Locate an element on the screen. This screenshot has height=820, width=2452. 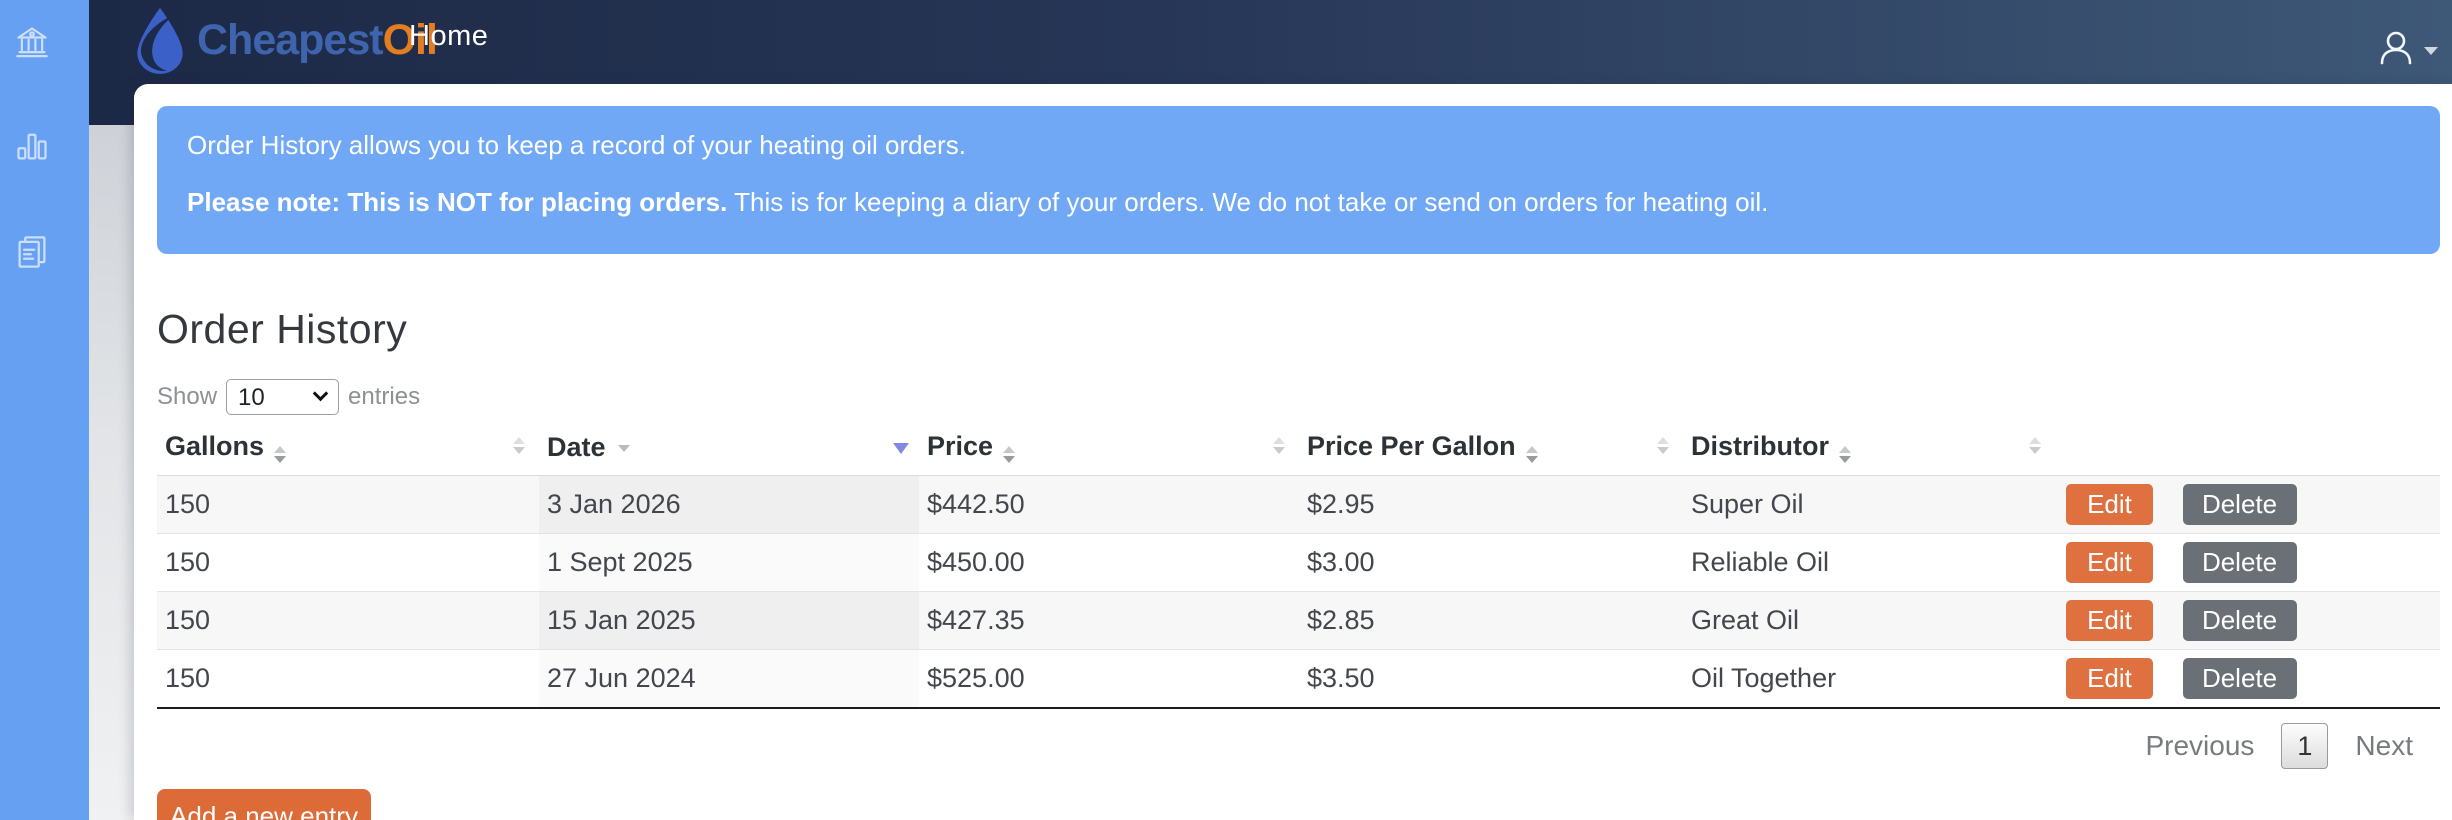
sort-down-icon is located at coordinates (623, 448).